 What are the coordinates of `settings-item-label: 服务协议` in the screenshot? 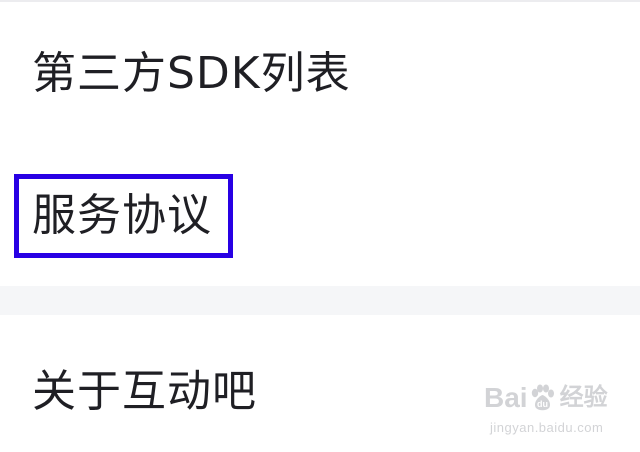 It's located at (122, 215).